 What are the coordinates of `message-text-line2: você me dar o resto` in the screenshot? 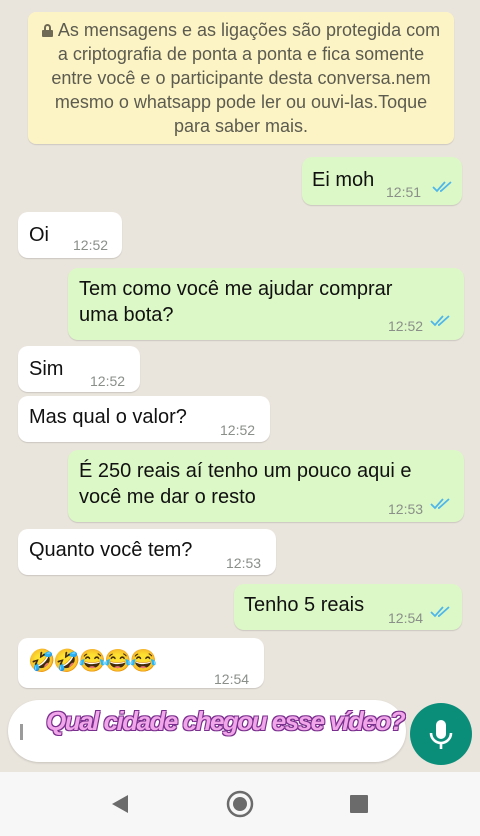 It's located at (167, 497).